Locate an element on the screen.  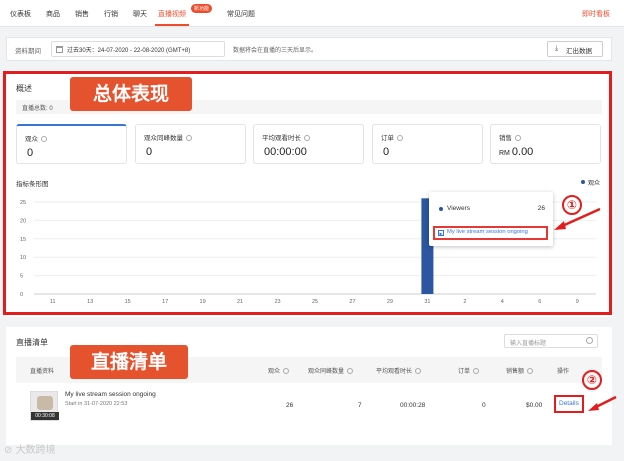
thumbnail-image is located at coordinates (45, 403).